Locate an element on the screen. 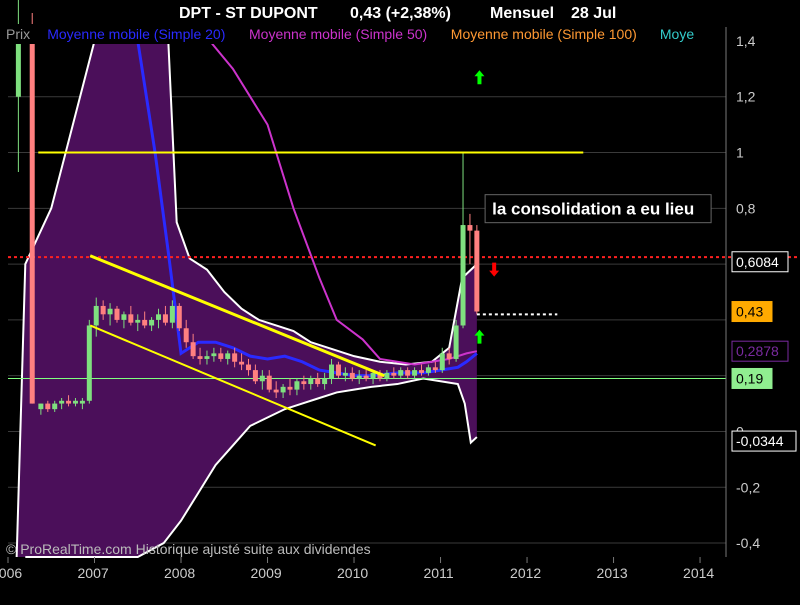 Image resolution: width=800 pixels, height=605 pixels. legend-item: Moyenne mobile (Simple 50) is located at coordinates (338, 34).